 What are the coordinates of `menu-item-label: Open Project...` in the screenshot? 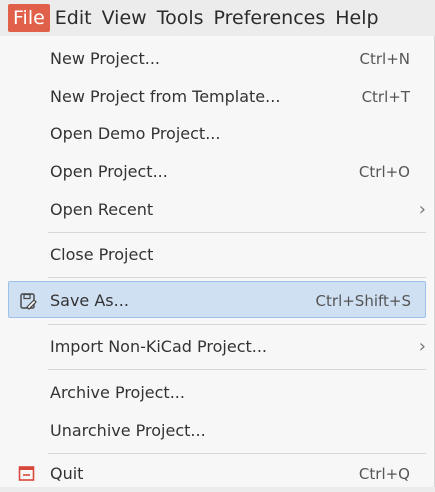 It's located at (109, 171).